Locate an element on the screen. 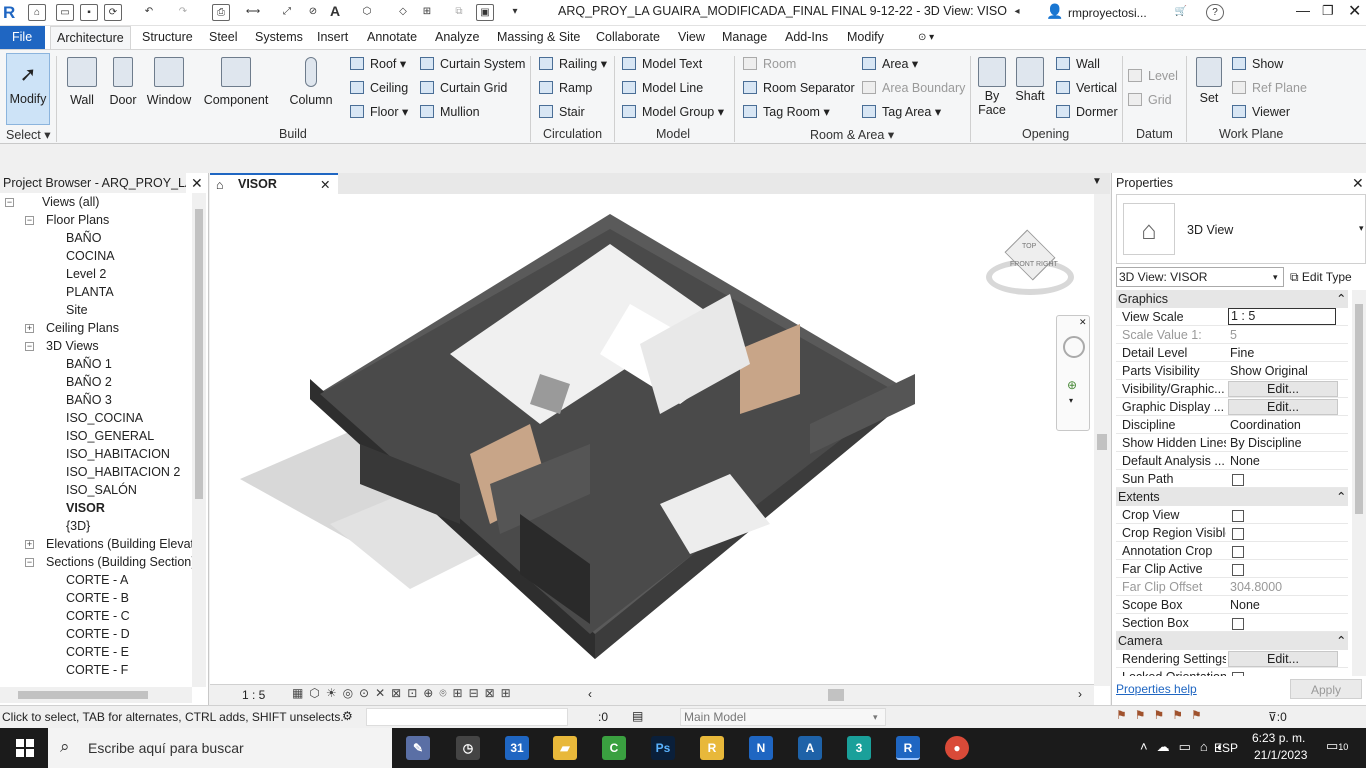 This screenshot has height=768, width=1366. file-explorer-icon: ▰ is located at coordinates (565, 748).